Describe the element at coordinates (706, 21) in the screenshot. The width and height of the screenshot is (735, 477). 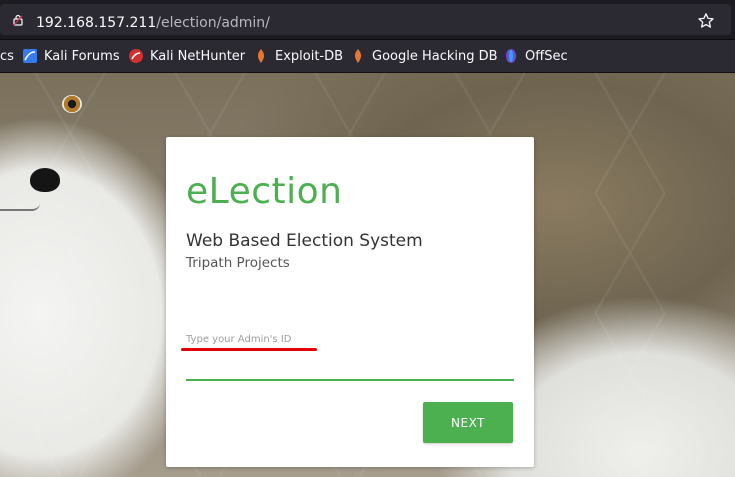
I see `bookmark-star-icon` at that location.